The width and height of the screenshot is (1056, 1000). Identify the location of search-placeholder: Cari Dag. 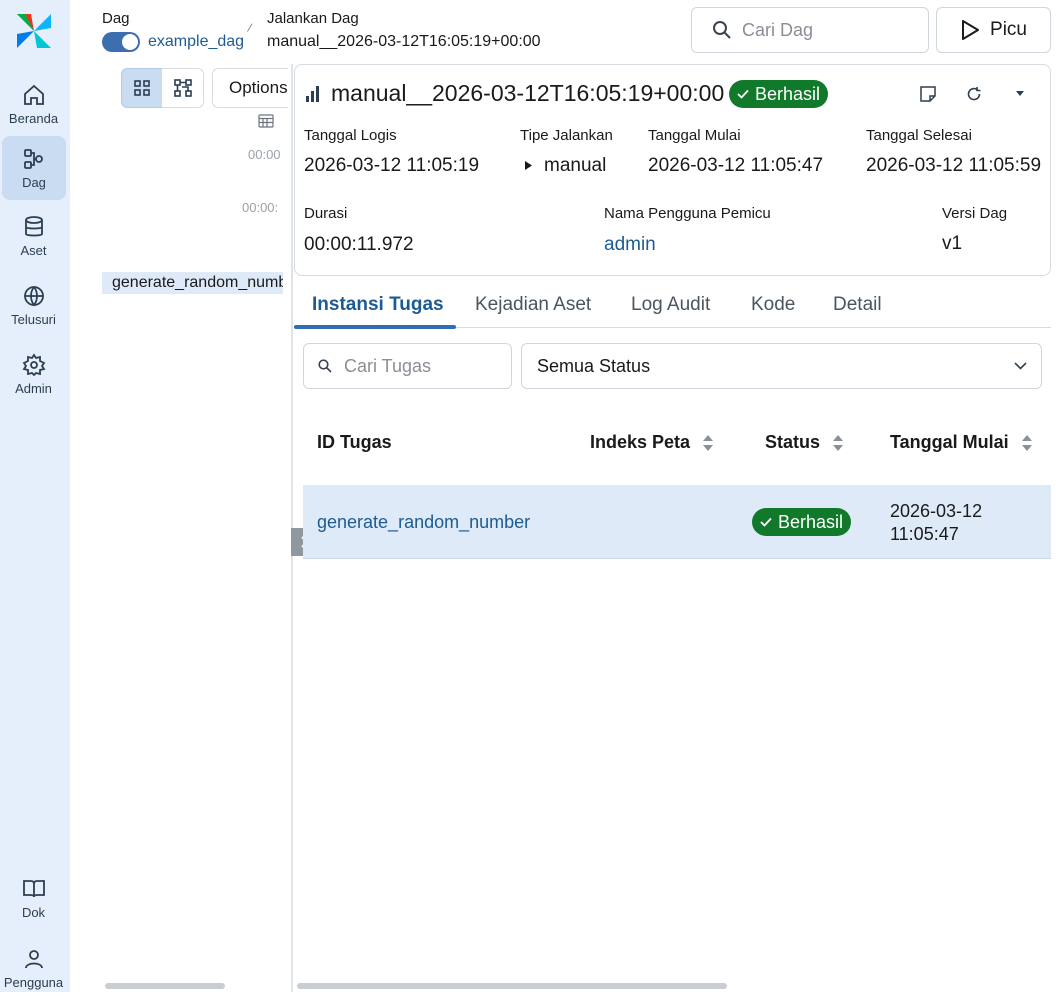
(778, 29).